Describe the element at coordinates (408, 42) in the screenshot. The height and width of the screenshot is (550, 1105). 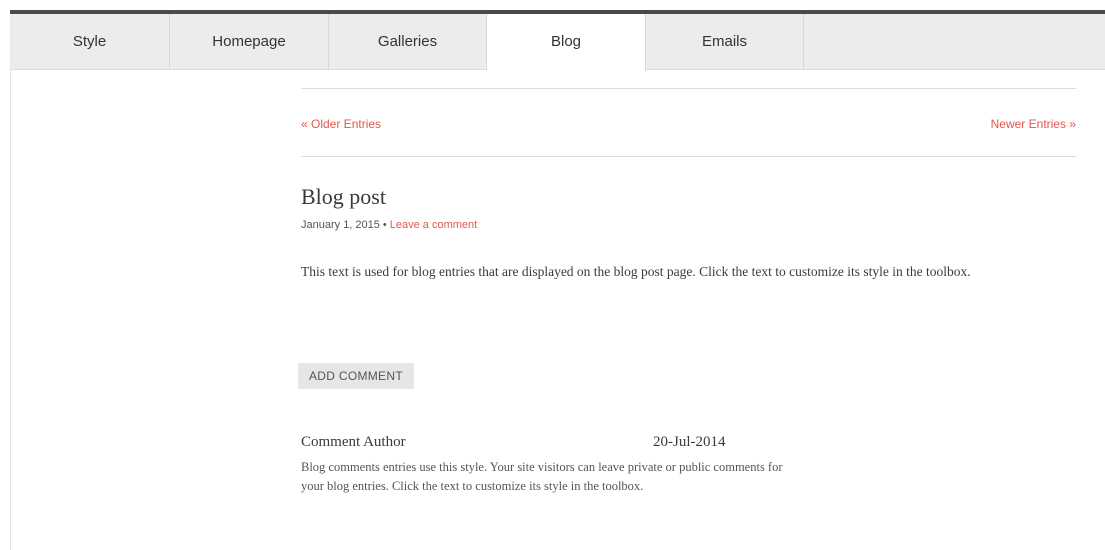
I see `tab-galleries: Galleries` at that location.